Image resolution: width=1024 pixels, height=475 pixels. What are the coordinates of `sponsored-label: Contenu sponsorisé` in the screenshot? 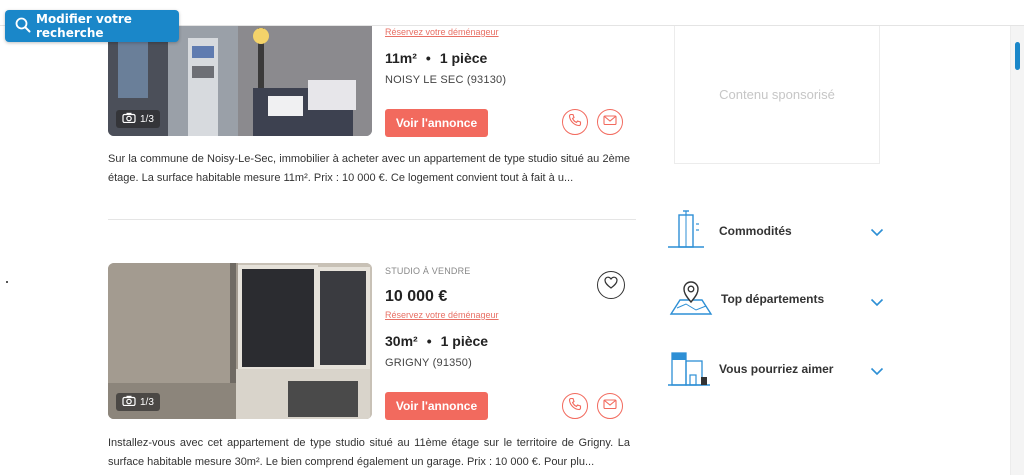 It's located at (777, 94).